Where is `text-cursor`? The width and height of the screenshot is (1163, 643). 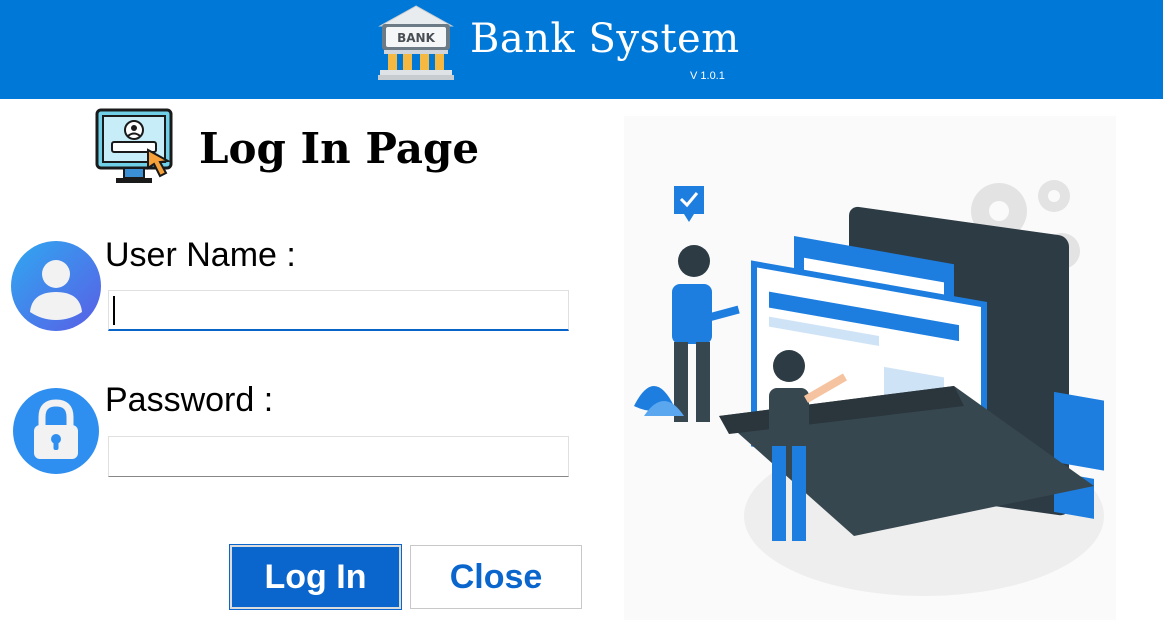 text-cursor is located at coordinates (114, 310).